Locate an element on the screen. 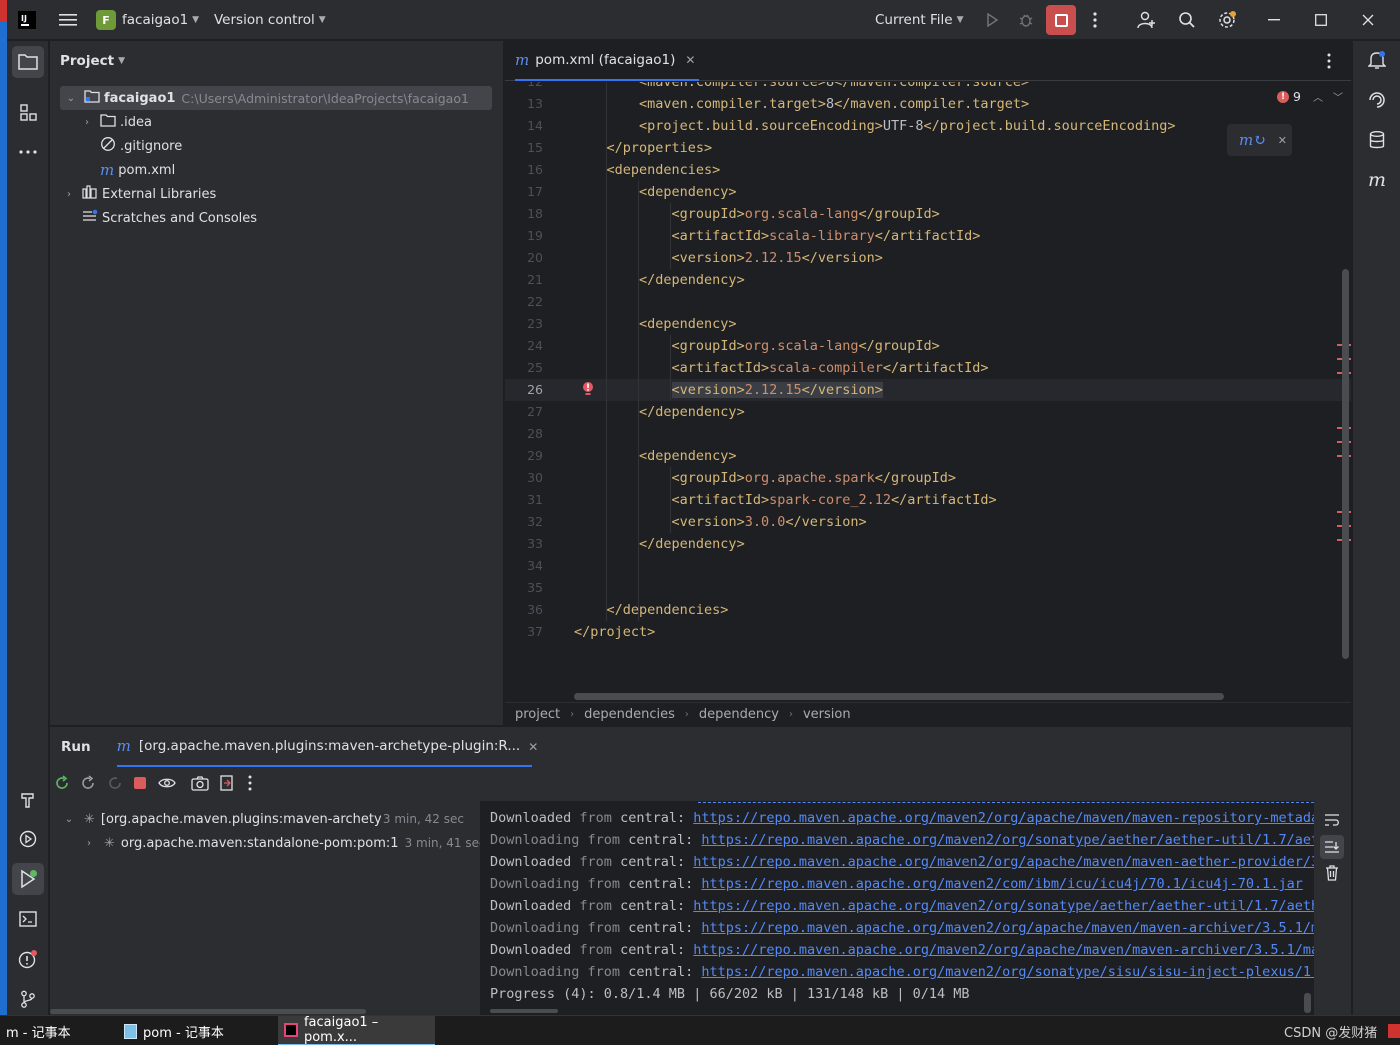  inspection-widget: ! 9 ︿ ﹀ is located at coordinates (1310, 96).